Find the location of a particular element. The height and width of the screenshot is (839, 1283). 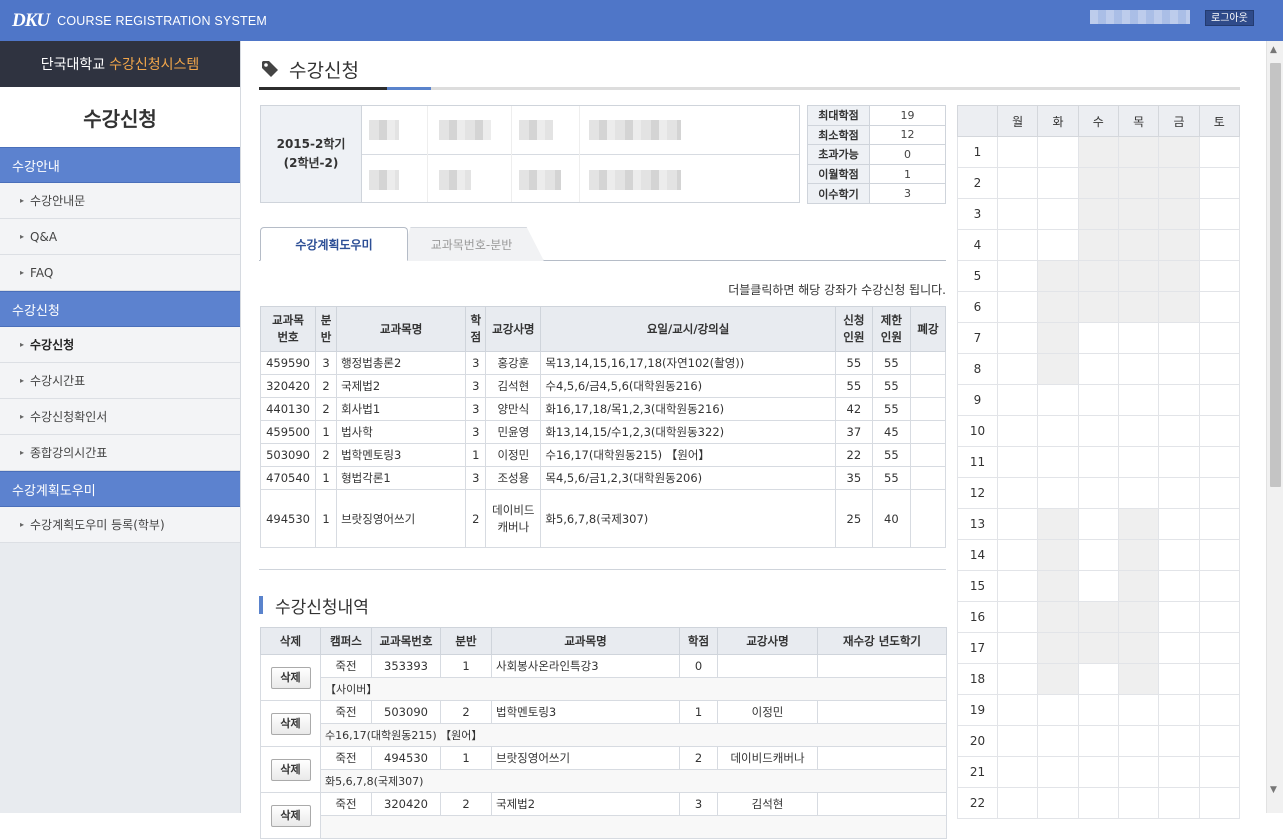

dept-label-blurred is located at coordinates (536, 130).